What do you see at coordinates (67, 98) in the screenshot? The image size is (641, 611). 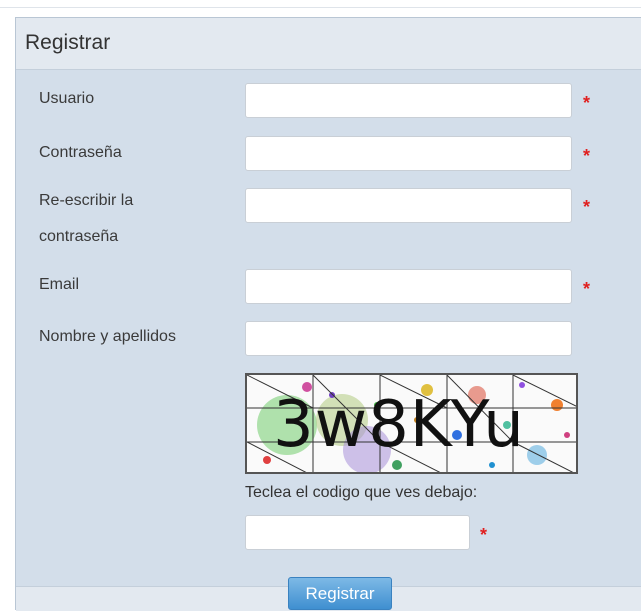 I see `usuario-label: Usuario` at bounding box center [67, 98].